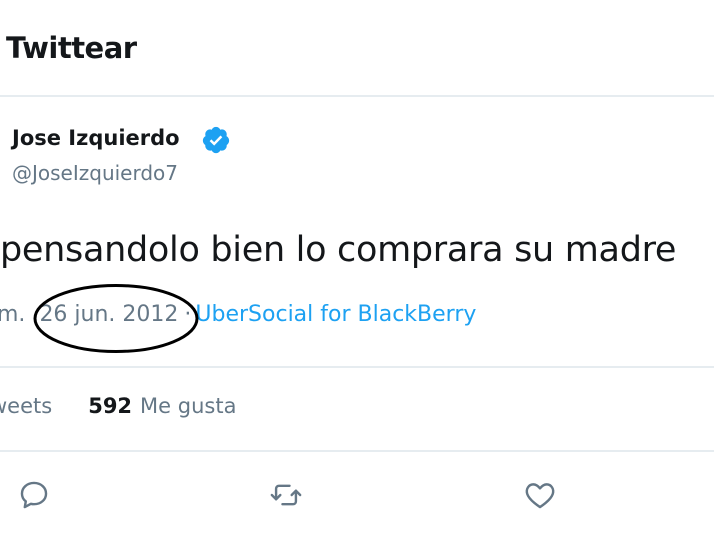 The image size is (714, 535). What do you see at coordinates (26, 406) in the screenshot?
I see `retweets-label: weets` at bounding box center [26, 406].